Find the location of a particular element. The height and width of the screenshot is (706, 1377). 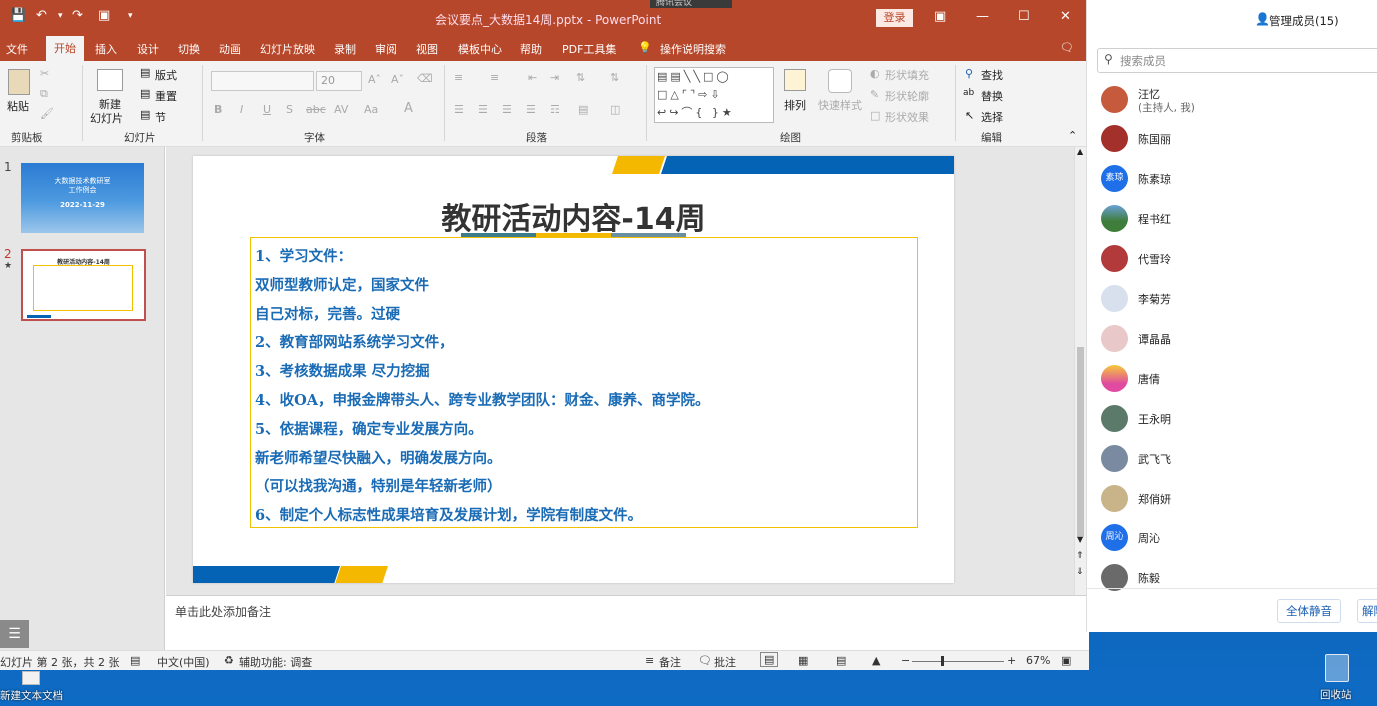

mute-all-button: 全体静音 is located at coordinates (1309, 611).